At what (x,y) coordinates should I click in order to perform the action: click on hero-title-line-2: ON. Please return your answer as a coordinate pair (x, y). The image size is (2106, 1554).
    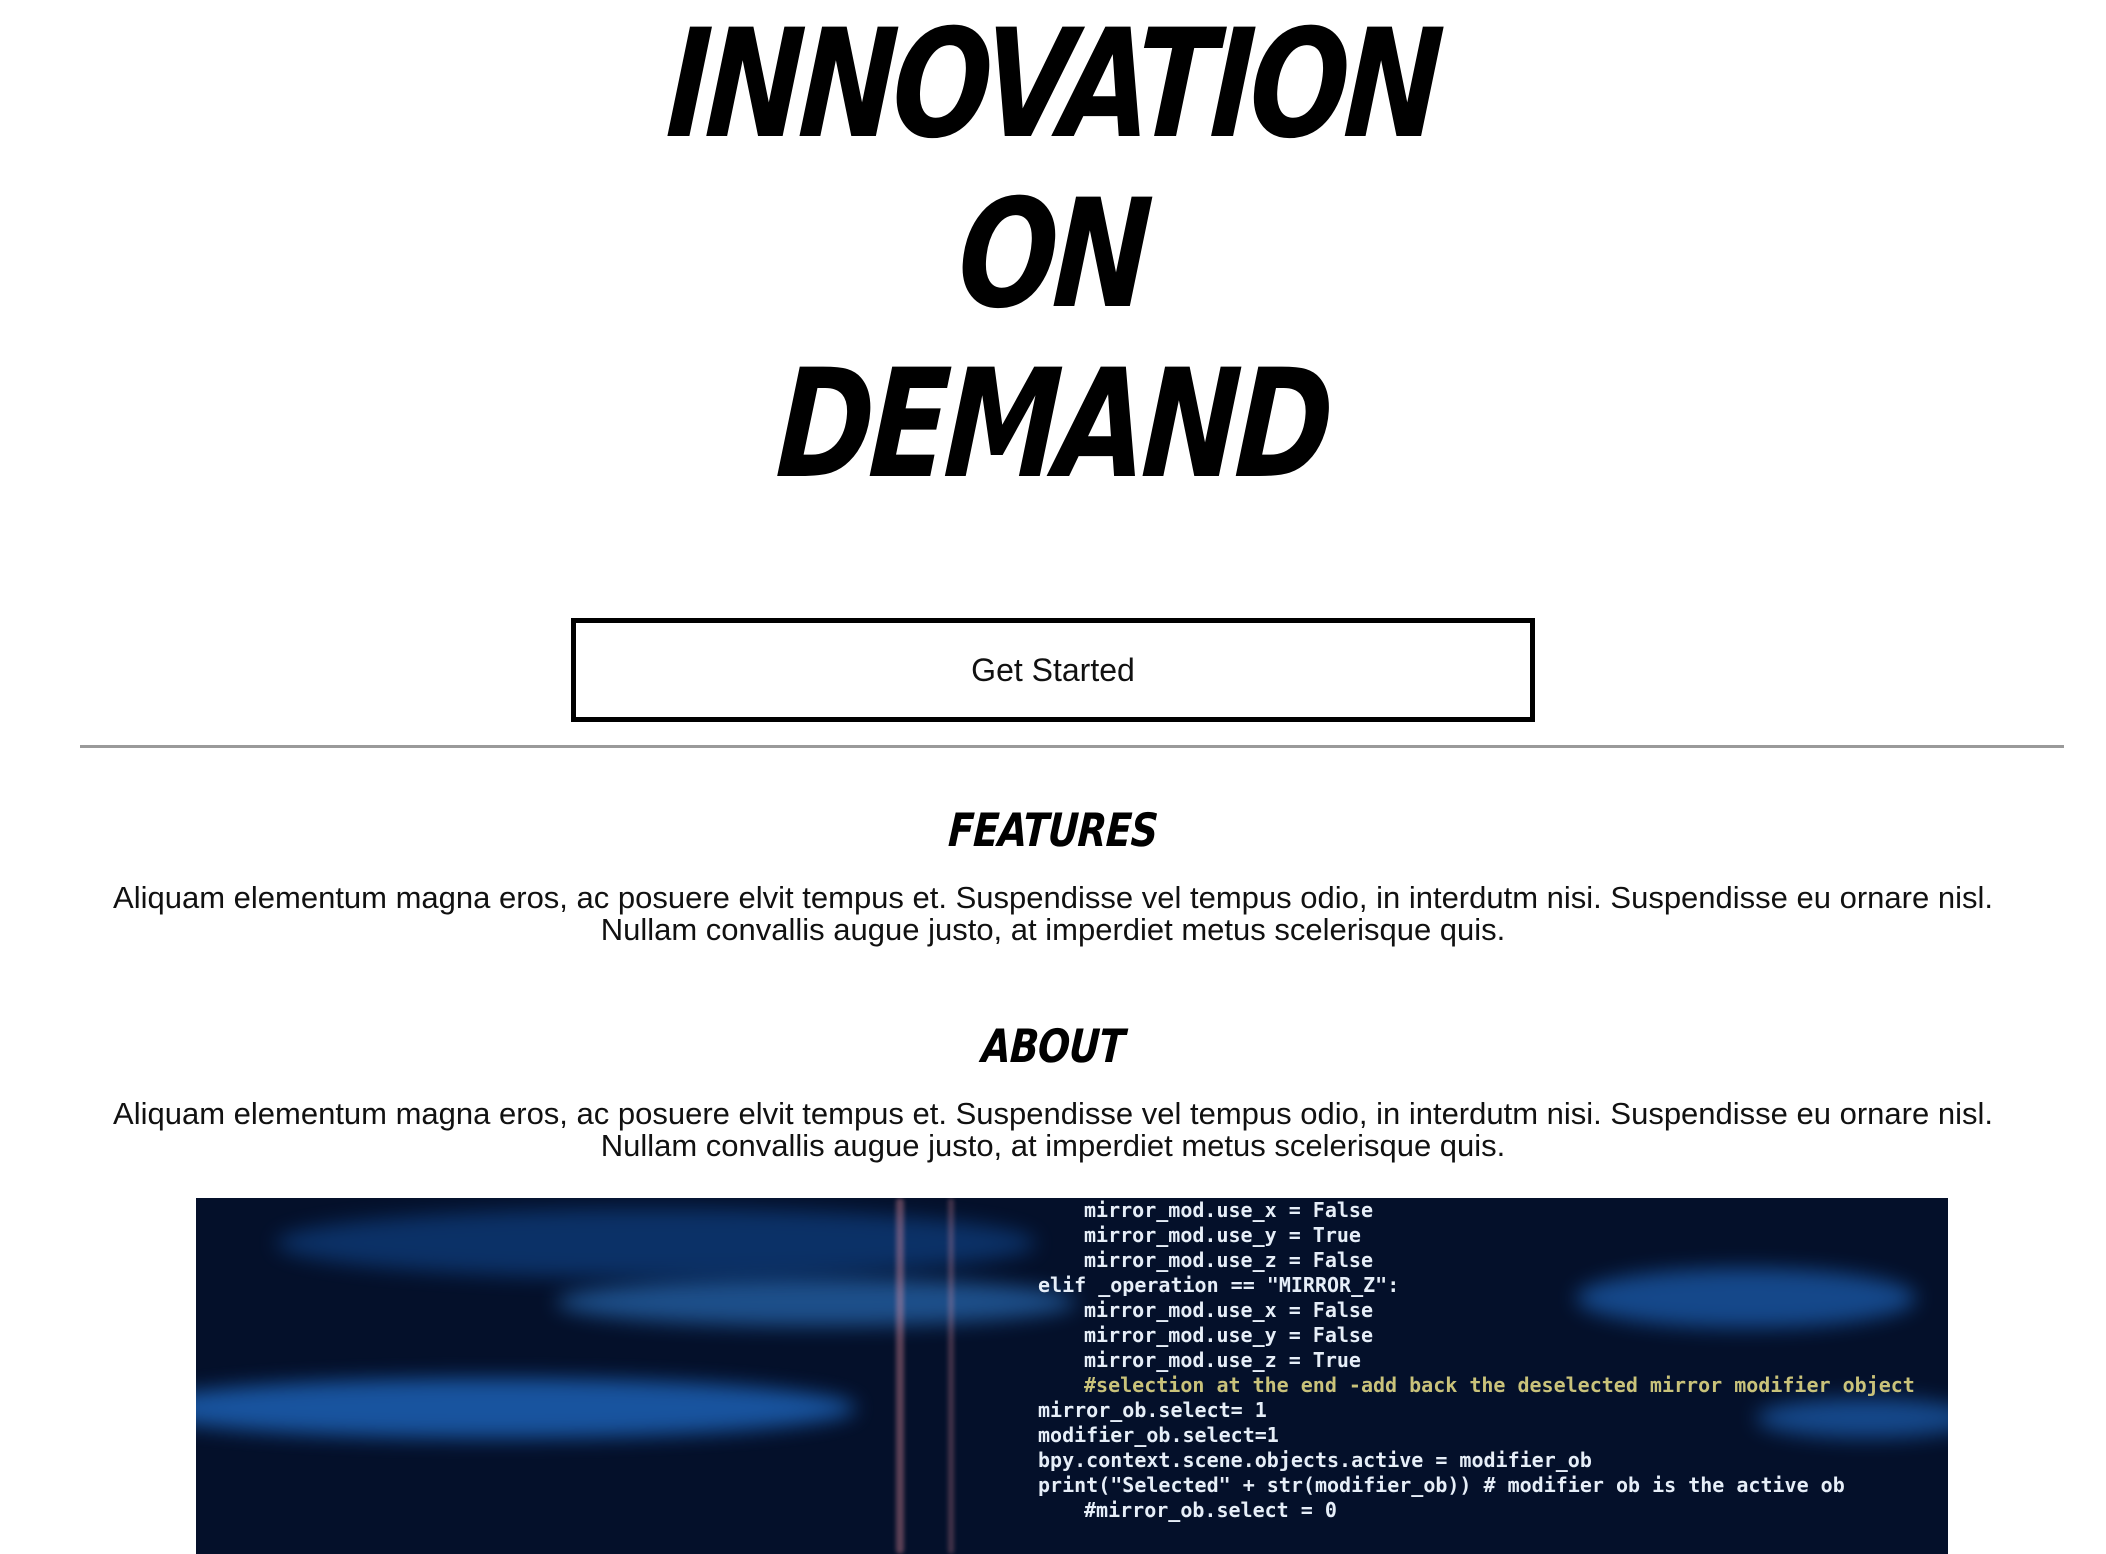
    Looking at the image, I should click on (1053, 255).